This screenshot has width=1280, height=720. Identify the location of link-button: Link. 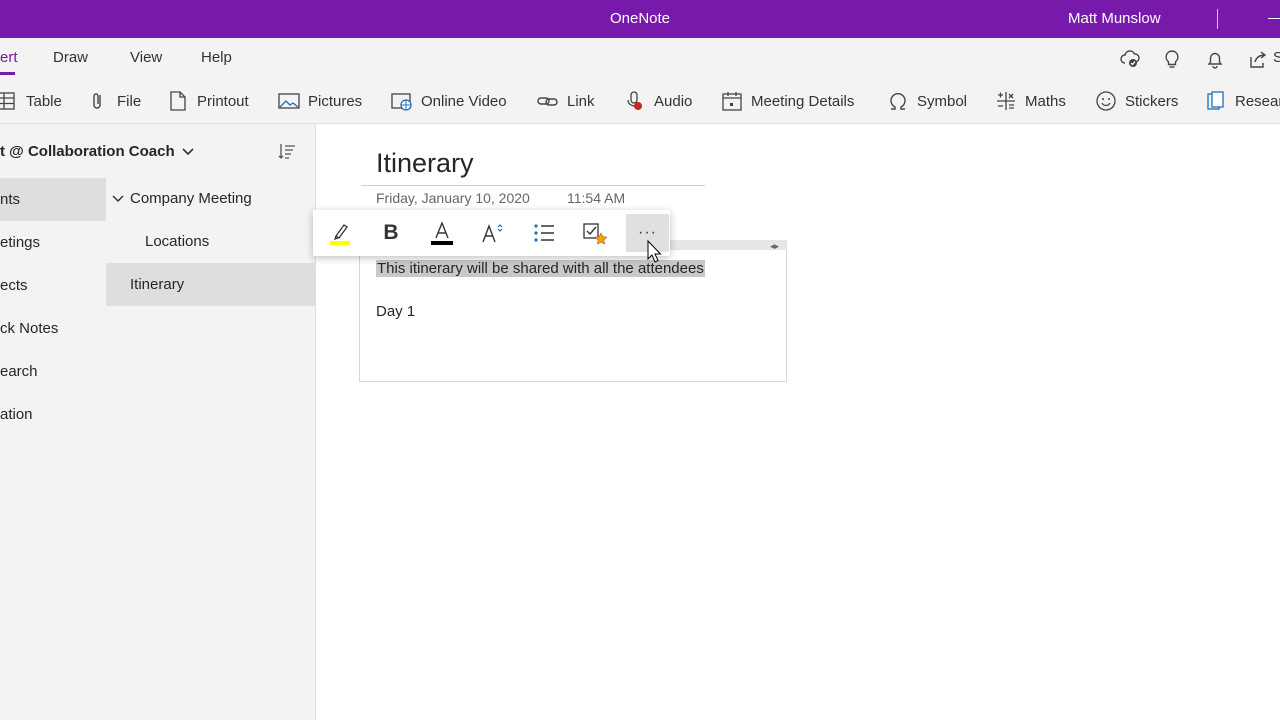
(566, 101).